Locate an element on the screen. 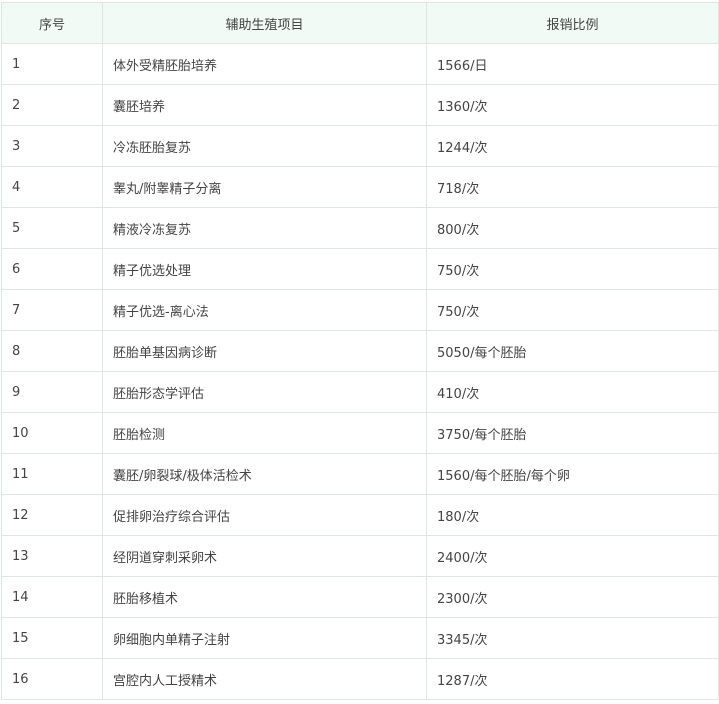  table-row: 8 胚胎单基因病诊断 5050/每个胚胎 is located at coordinates (360, 351).